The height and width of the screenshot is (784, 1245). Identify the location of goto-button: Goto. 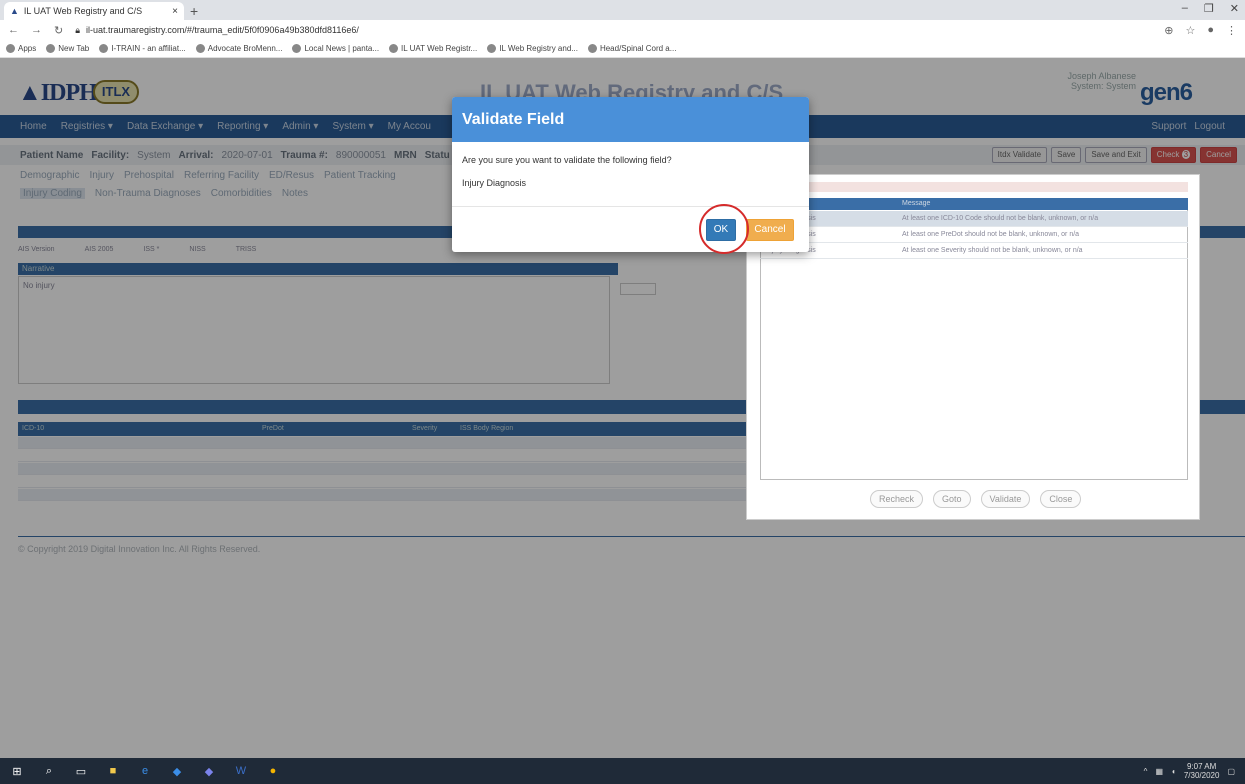
(952, 499).